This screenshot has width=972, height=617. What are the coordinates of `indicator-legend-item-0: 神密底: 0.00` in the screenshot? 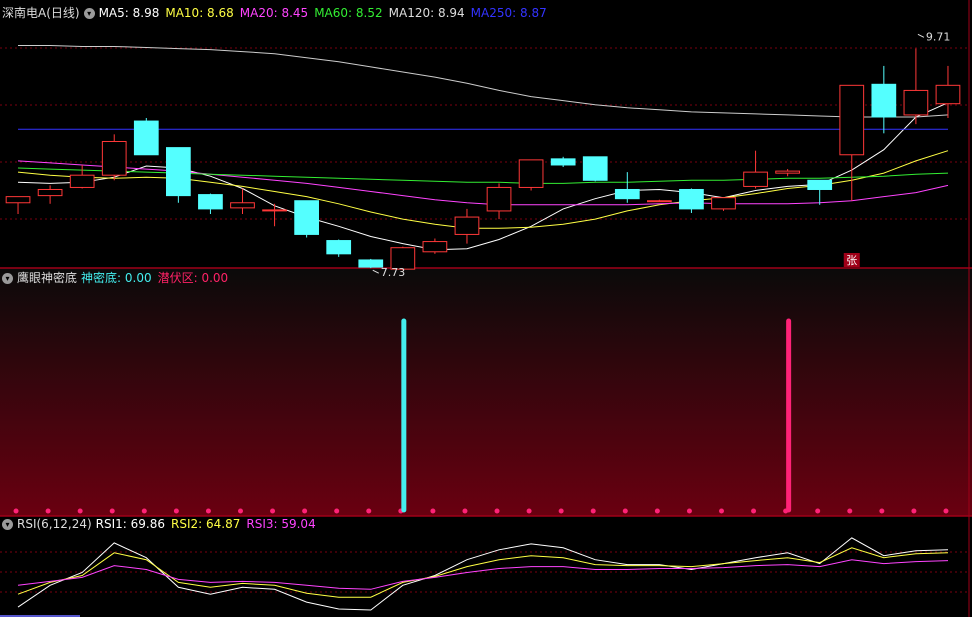 It's located at (116, 278).